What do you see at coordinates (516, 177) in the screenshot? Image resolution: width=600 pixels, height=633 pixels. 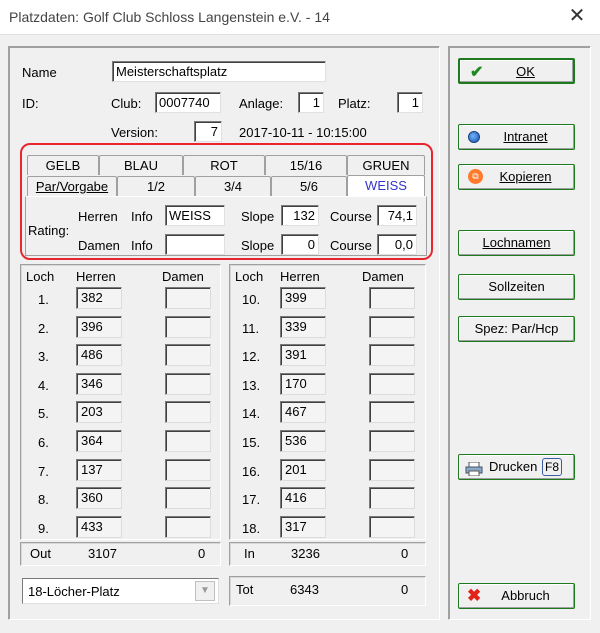 I see `kopieren-button: ⧉ Kopieren` at bounding box center [516, 177].